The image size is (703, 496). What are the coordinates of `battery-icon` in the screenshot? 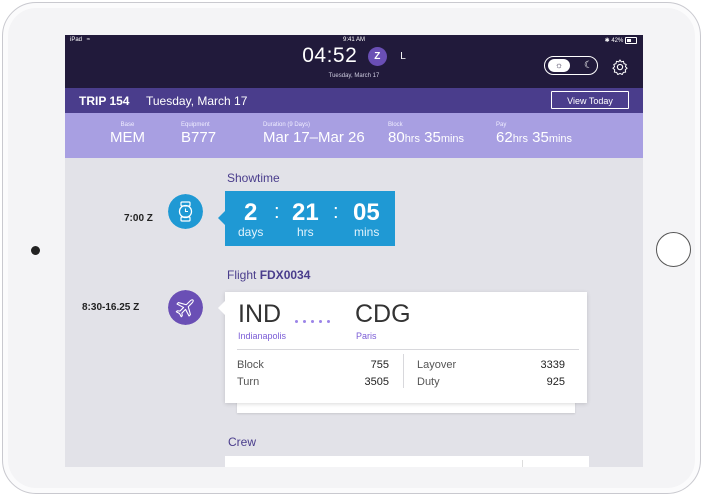 It's located at (631, 40).